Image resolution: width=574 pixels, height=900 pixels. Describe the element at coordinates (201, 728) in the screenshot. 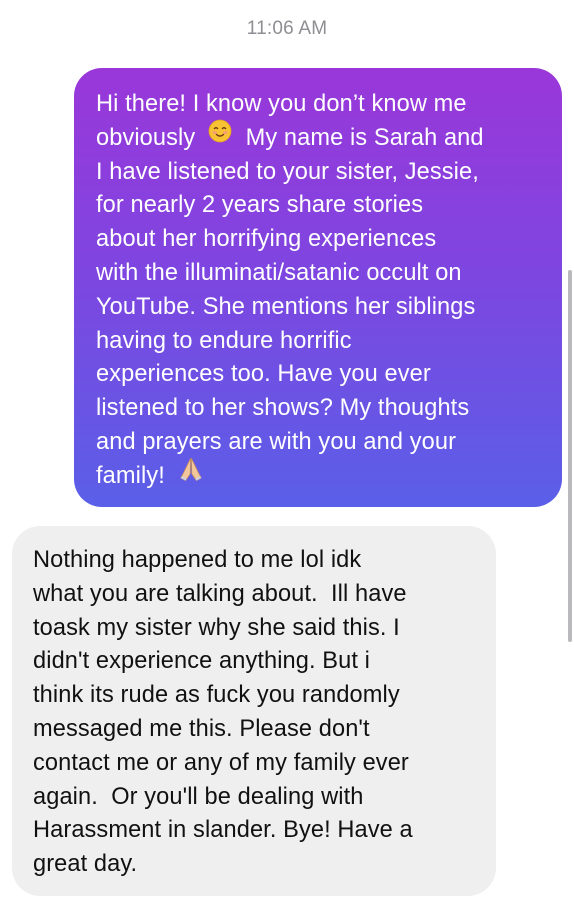

I see `message-line: messaged me this. Please don't` at that location.